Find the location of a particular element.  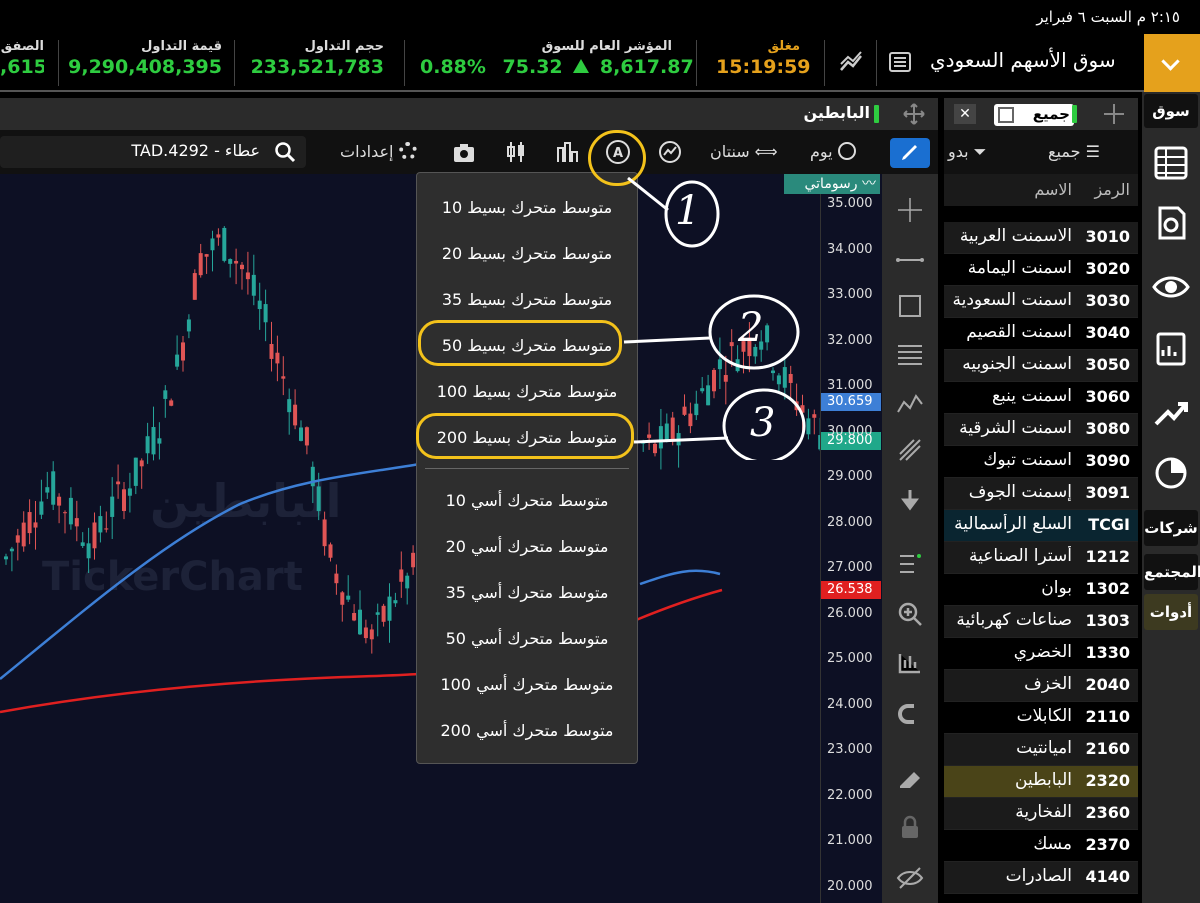

compare-icon is located at coordinates (670, 152).